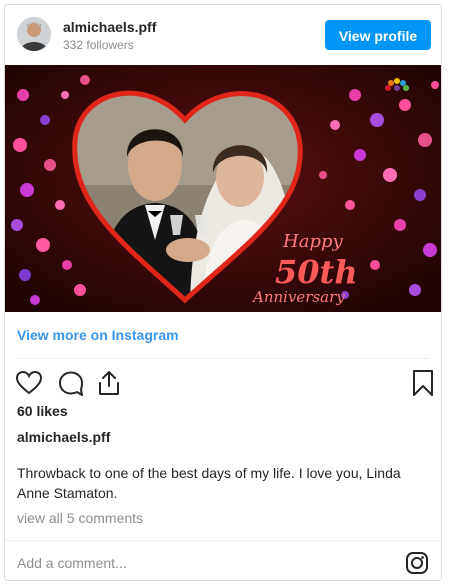 This screenshot has height=585, width=450. I want to click on view-profile-button: View profile, so click(378, 35).